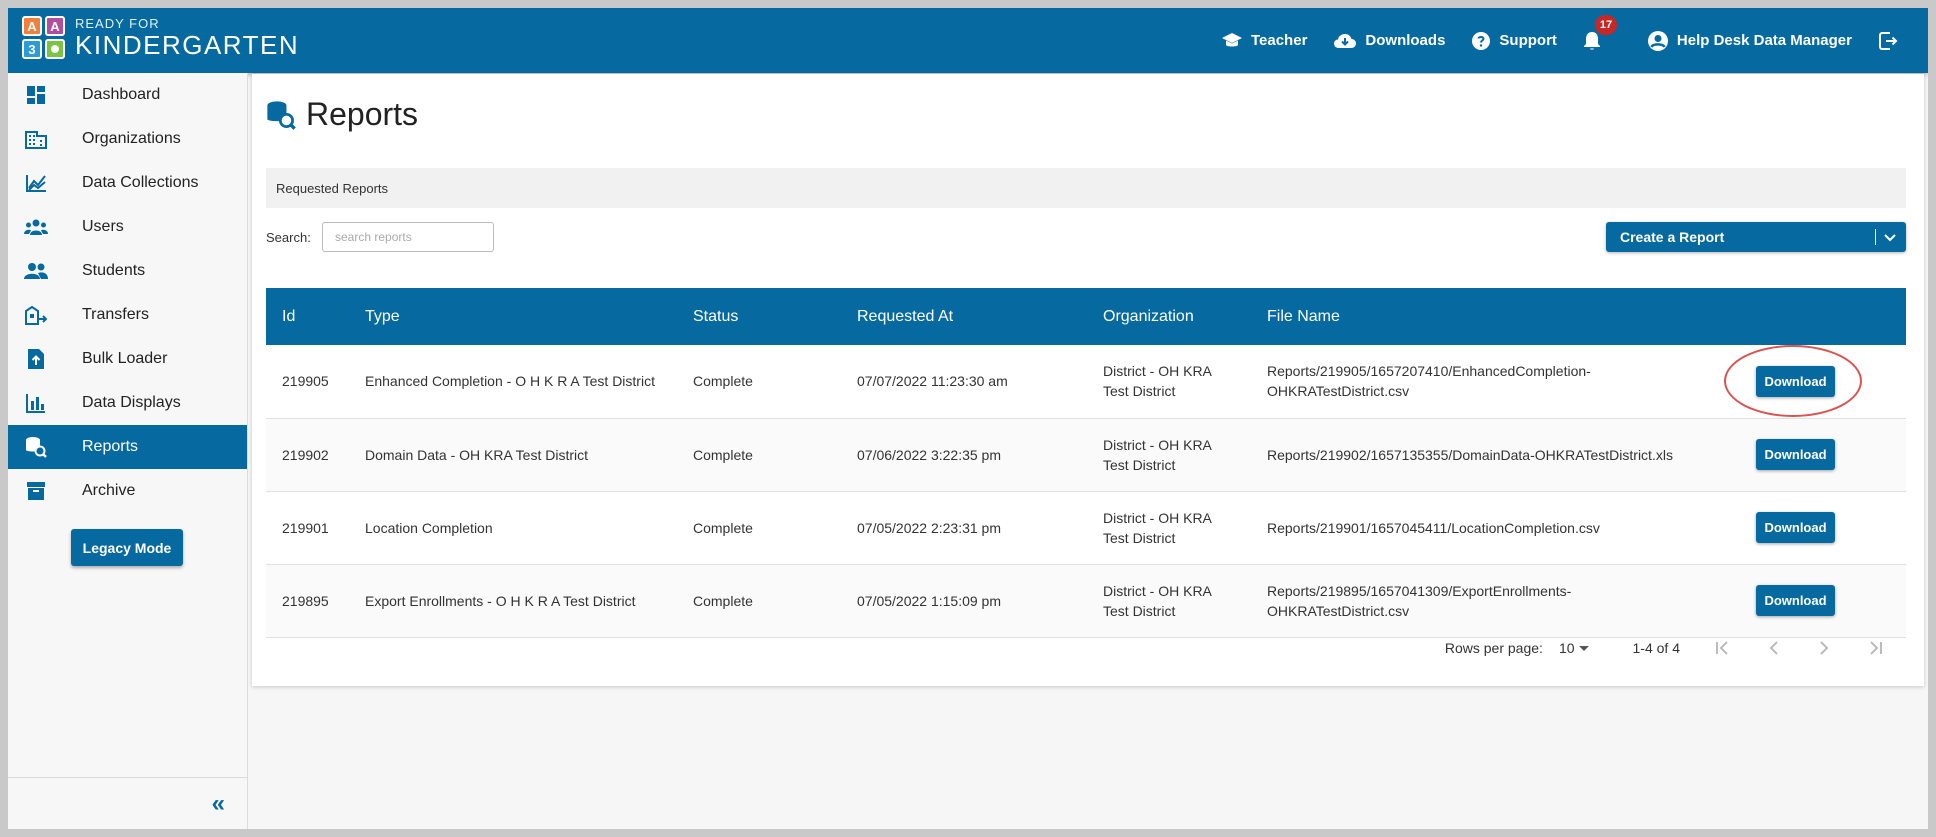 The width and height of the screenshot is (1936, 837). What do you see at coordinates (1338, 610) in the screenshot?
I see `file-name-line-2: OHKRATestDistrict.csv` at bounding box center [1338, 610].